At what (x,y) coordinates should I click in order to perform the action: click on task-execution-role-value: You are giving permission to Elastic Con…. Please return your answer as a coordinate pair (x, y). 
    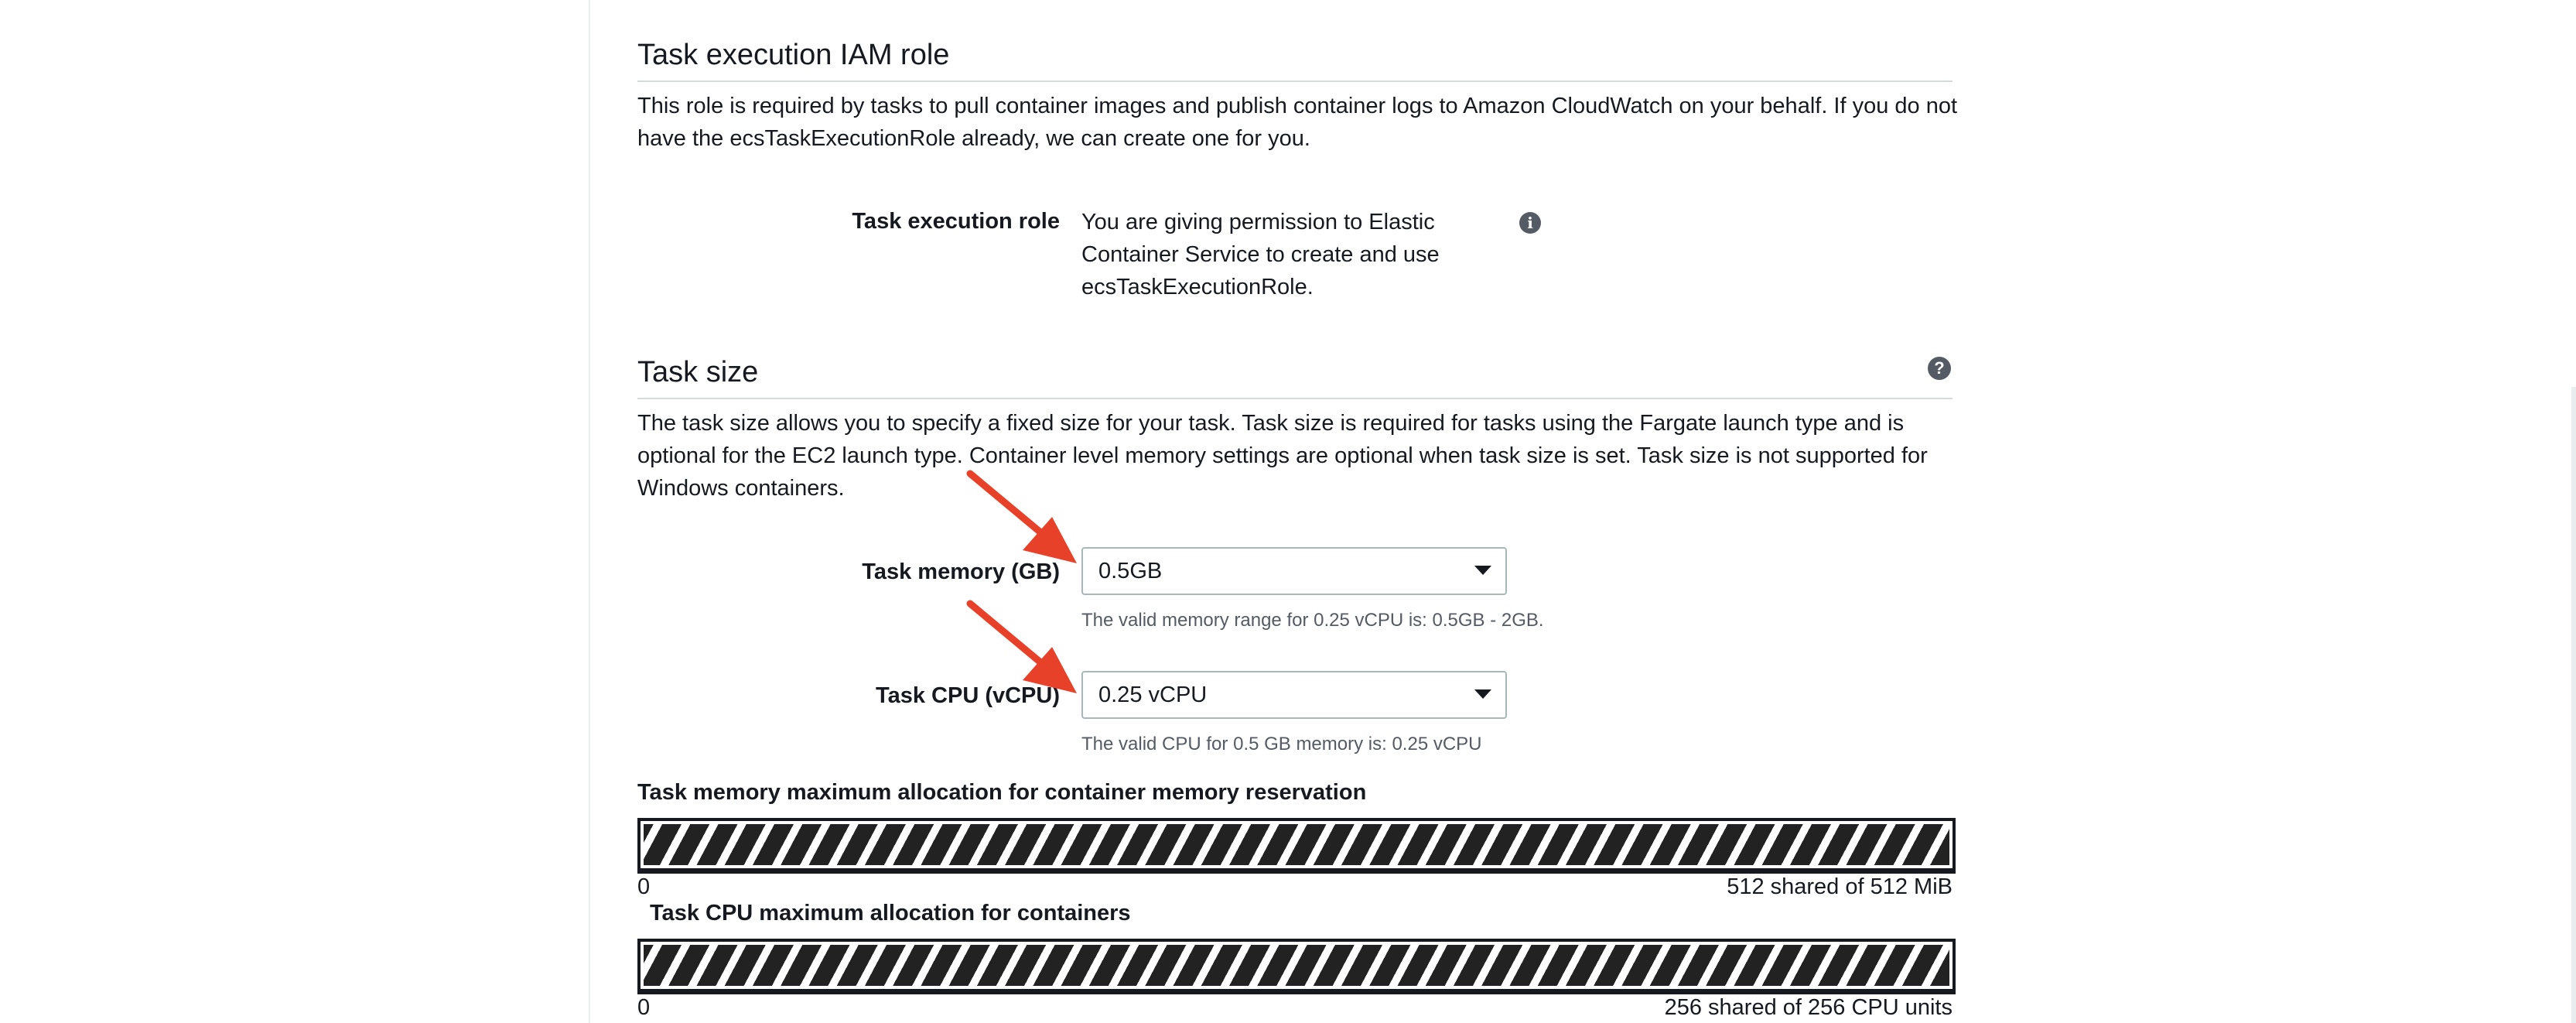
    Looking at the image, I should click on (1260, 254).